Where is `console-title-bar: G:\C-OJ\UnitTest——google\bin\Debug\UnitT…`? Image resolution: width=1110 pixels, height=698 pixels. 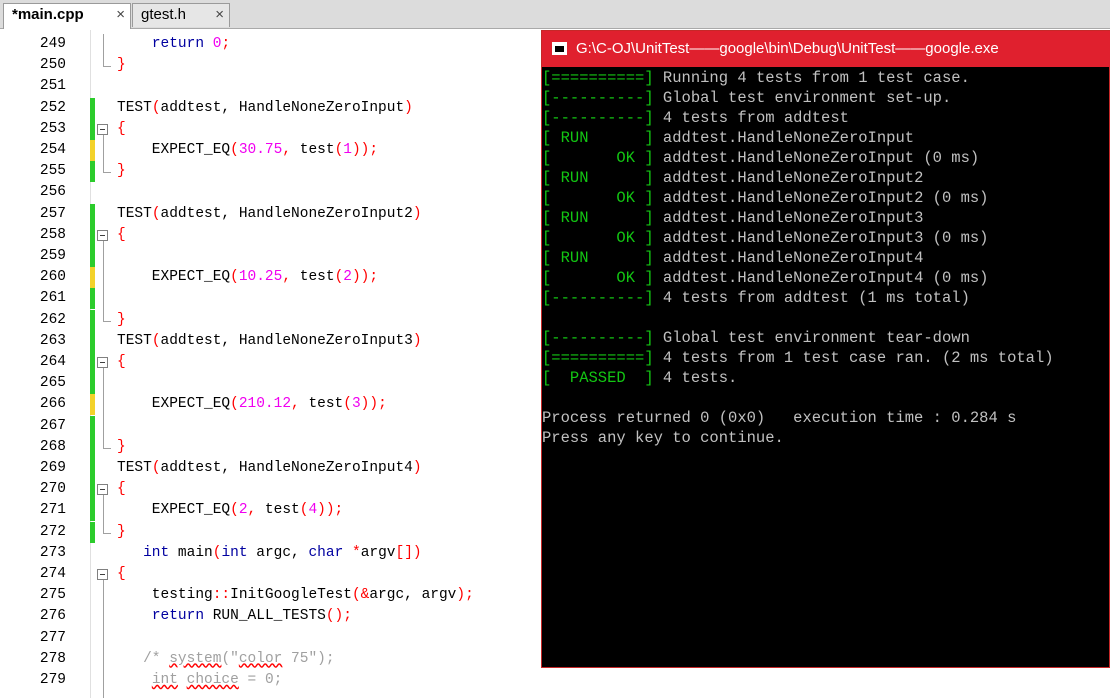 console-title-bar: G:\C-OJ\UnitTest——google\bin\Debug\UnitT… is located at coordinates (826, 49).